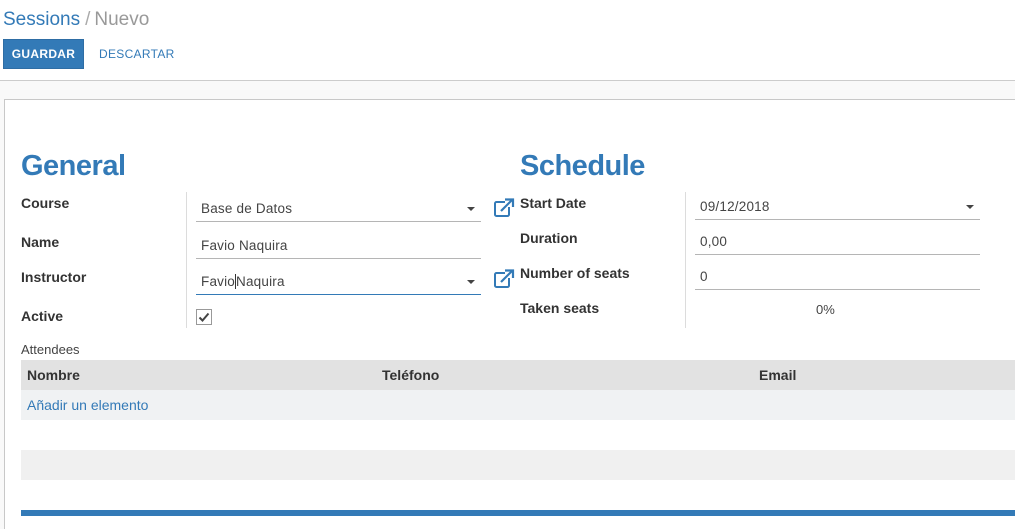 Image resolution: width=1015 pixels, height=529 pixels. I want to click on duration-label: Duration, so click(549, 238).